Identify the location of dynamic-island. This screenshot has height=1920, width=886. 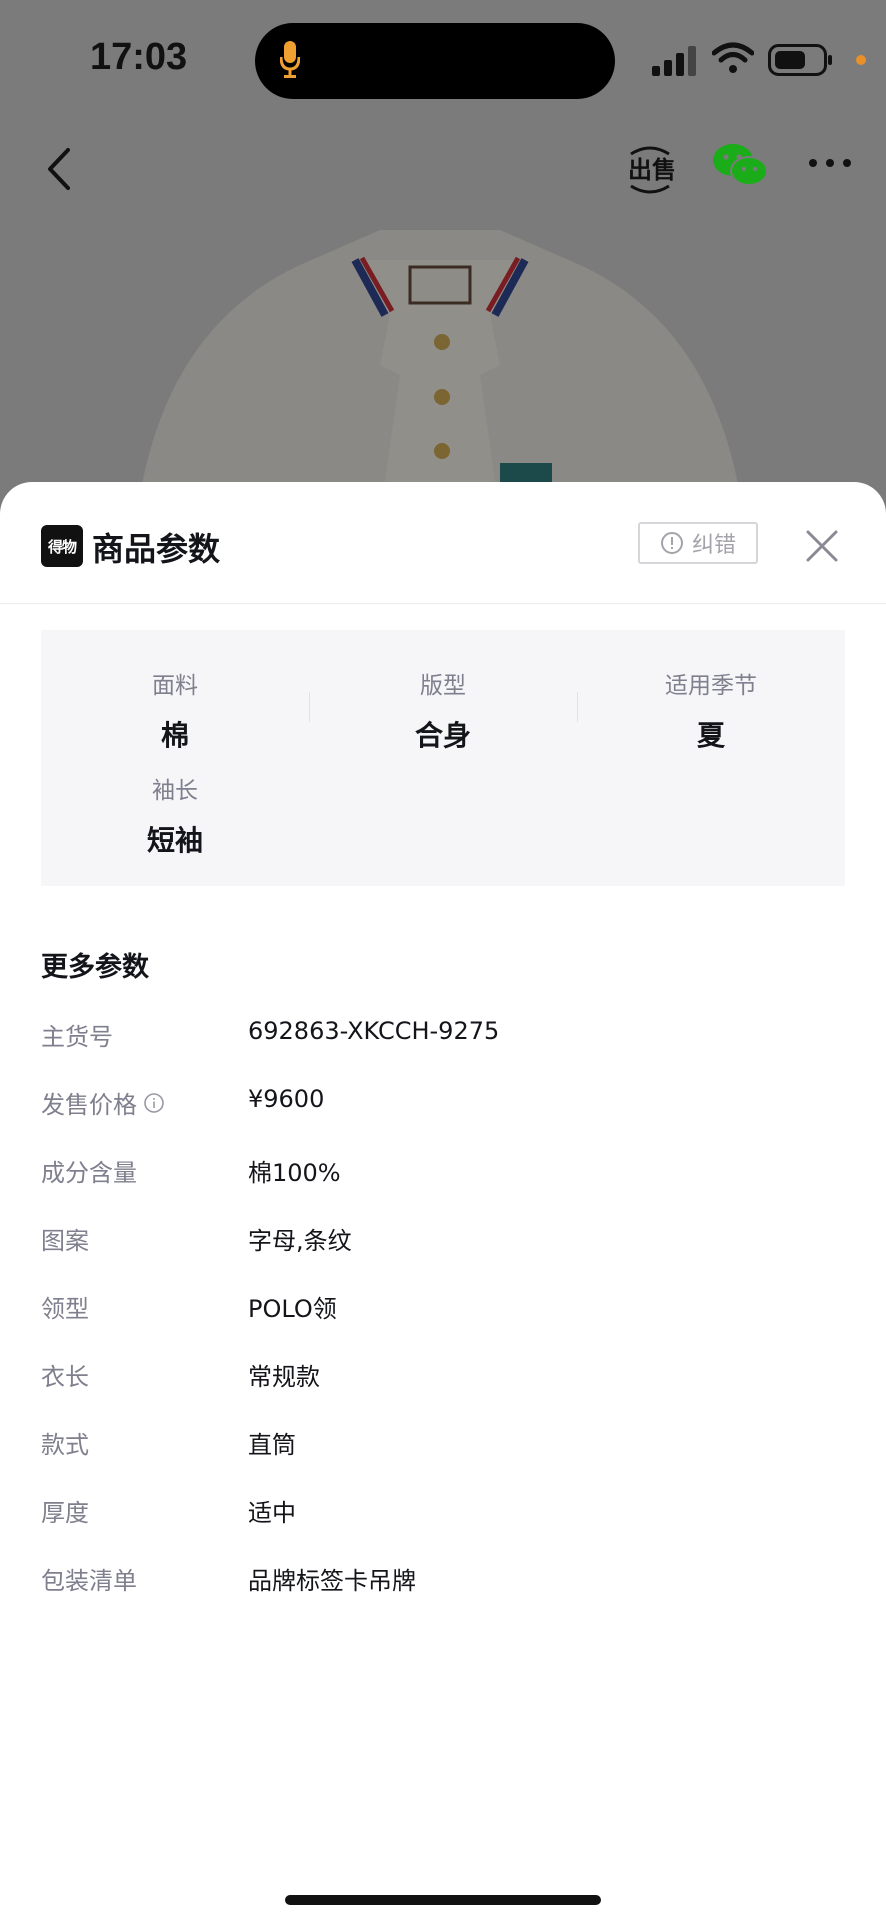
(435, 61).